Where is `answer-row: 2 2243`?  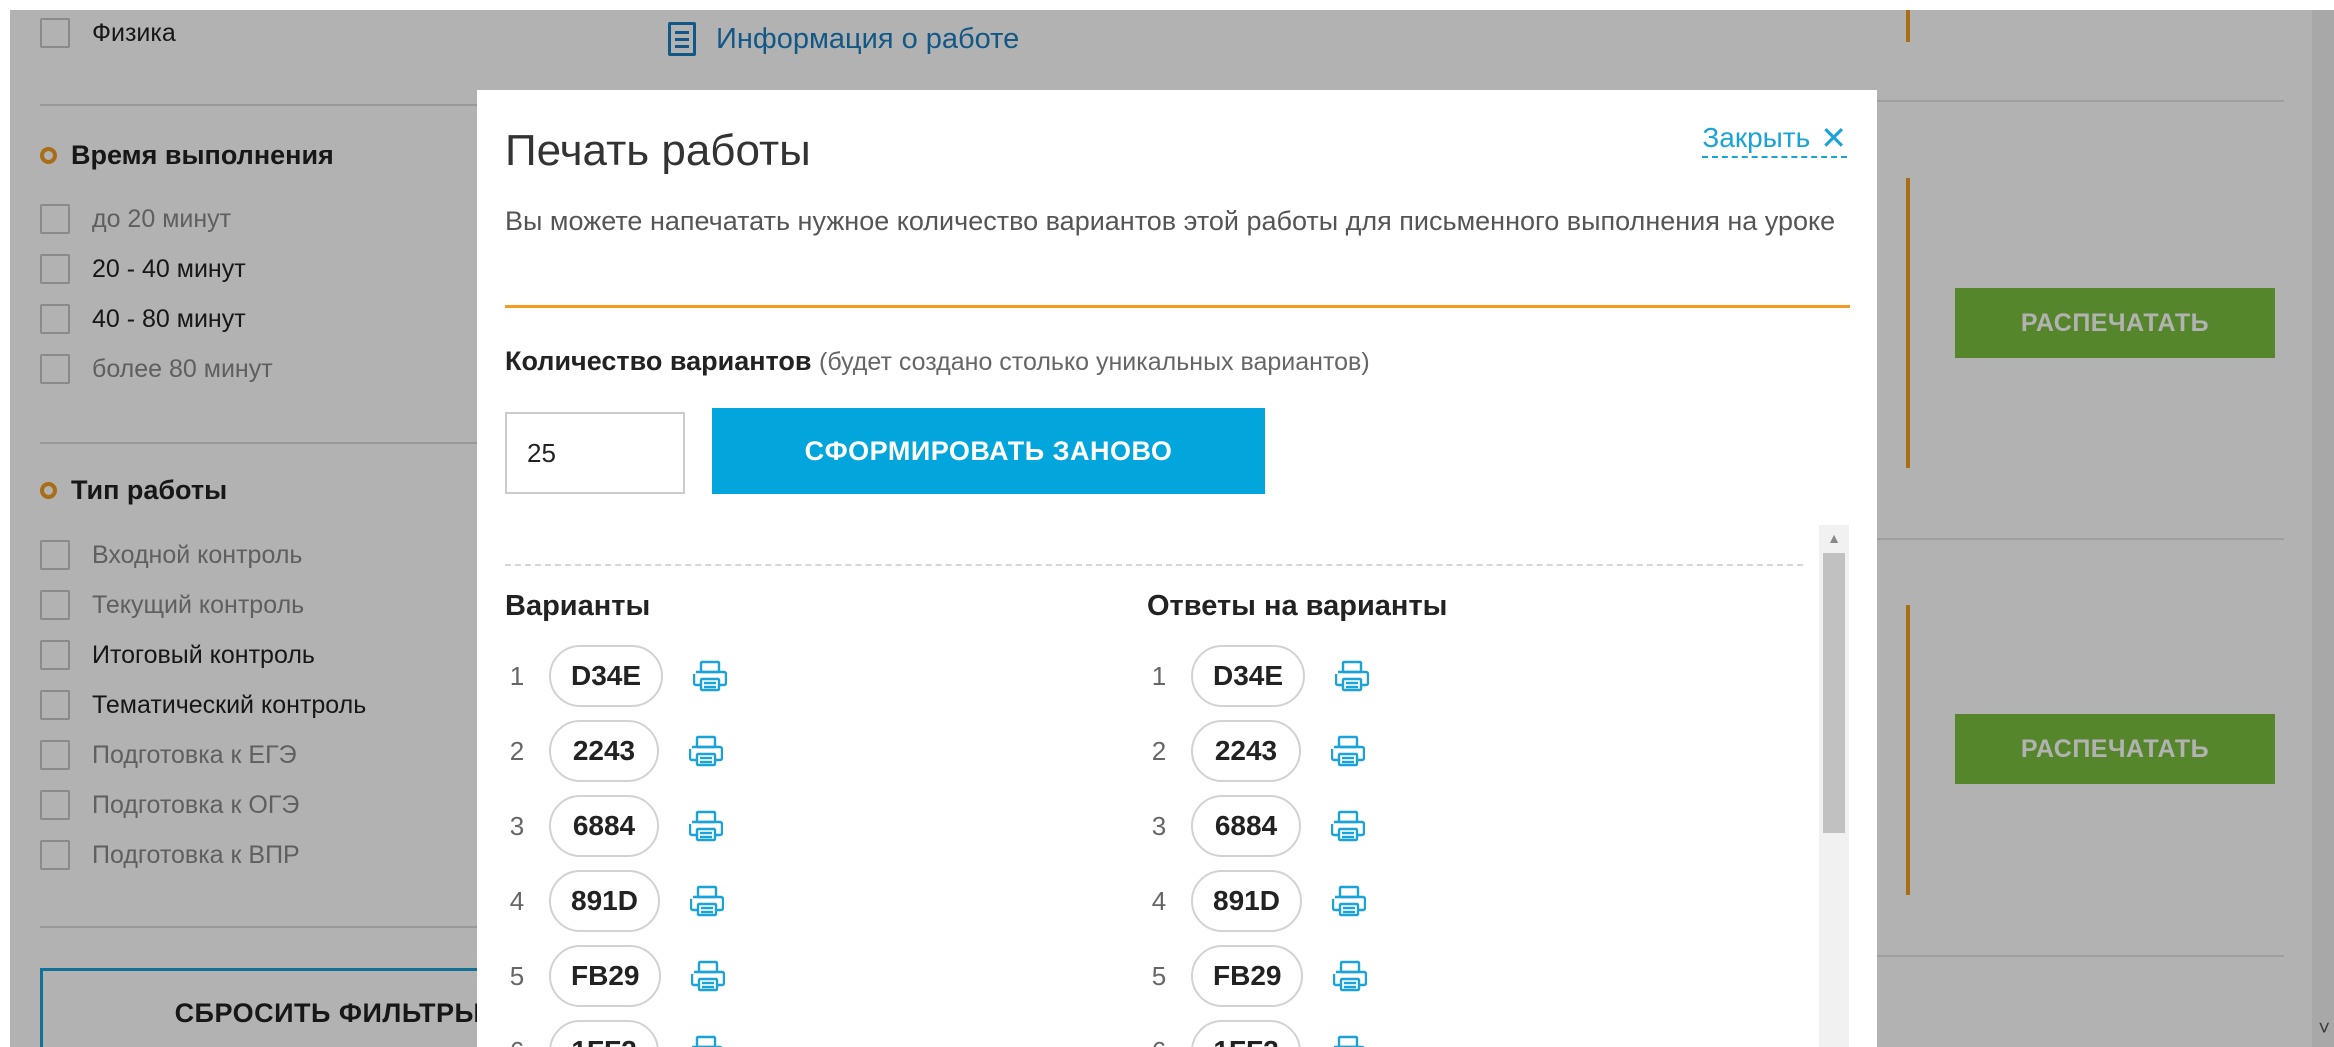 answer-row: 2 2243 is located at coordinates (1252, 751).